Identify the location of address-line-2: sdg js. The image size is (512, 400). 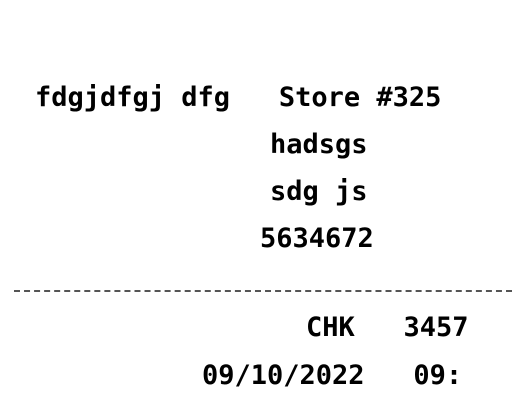
(319, 191).